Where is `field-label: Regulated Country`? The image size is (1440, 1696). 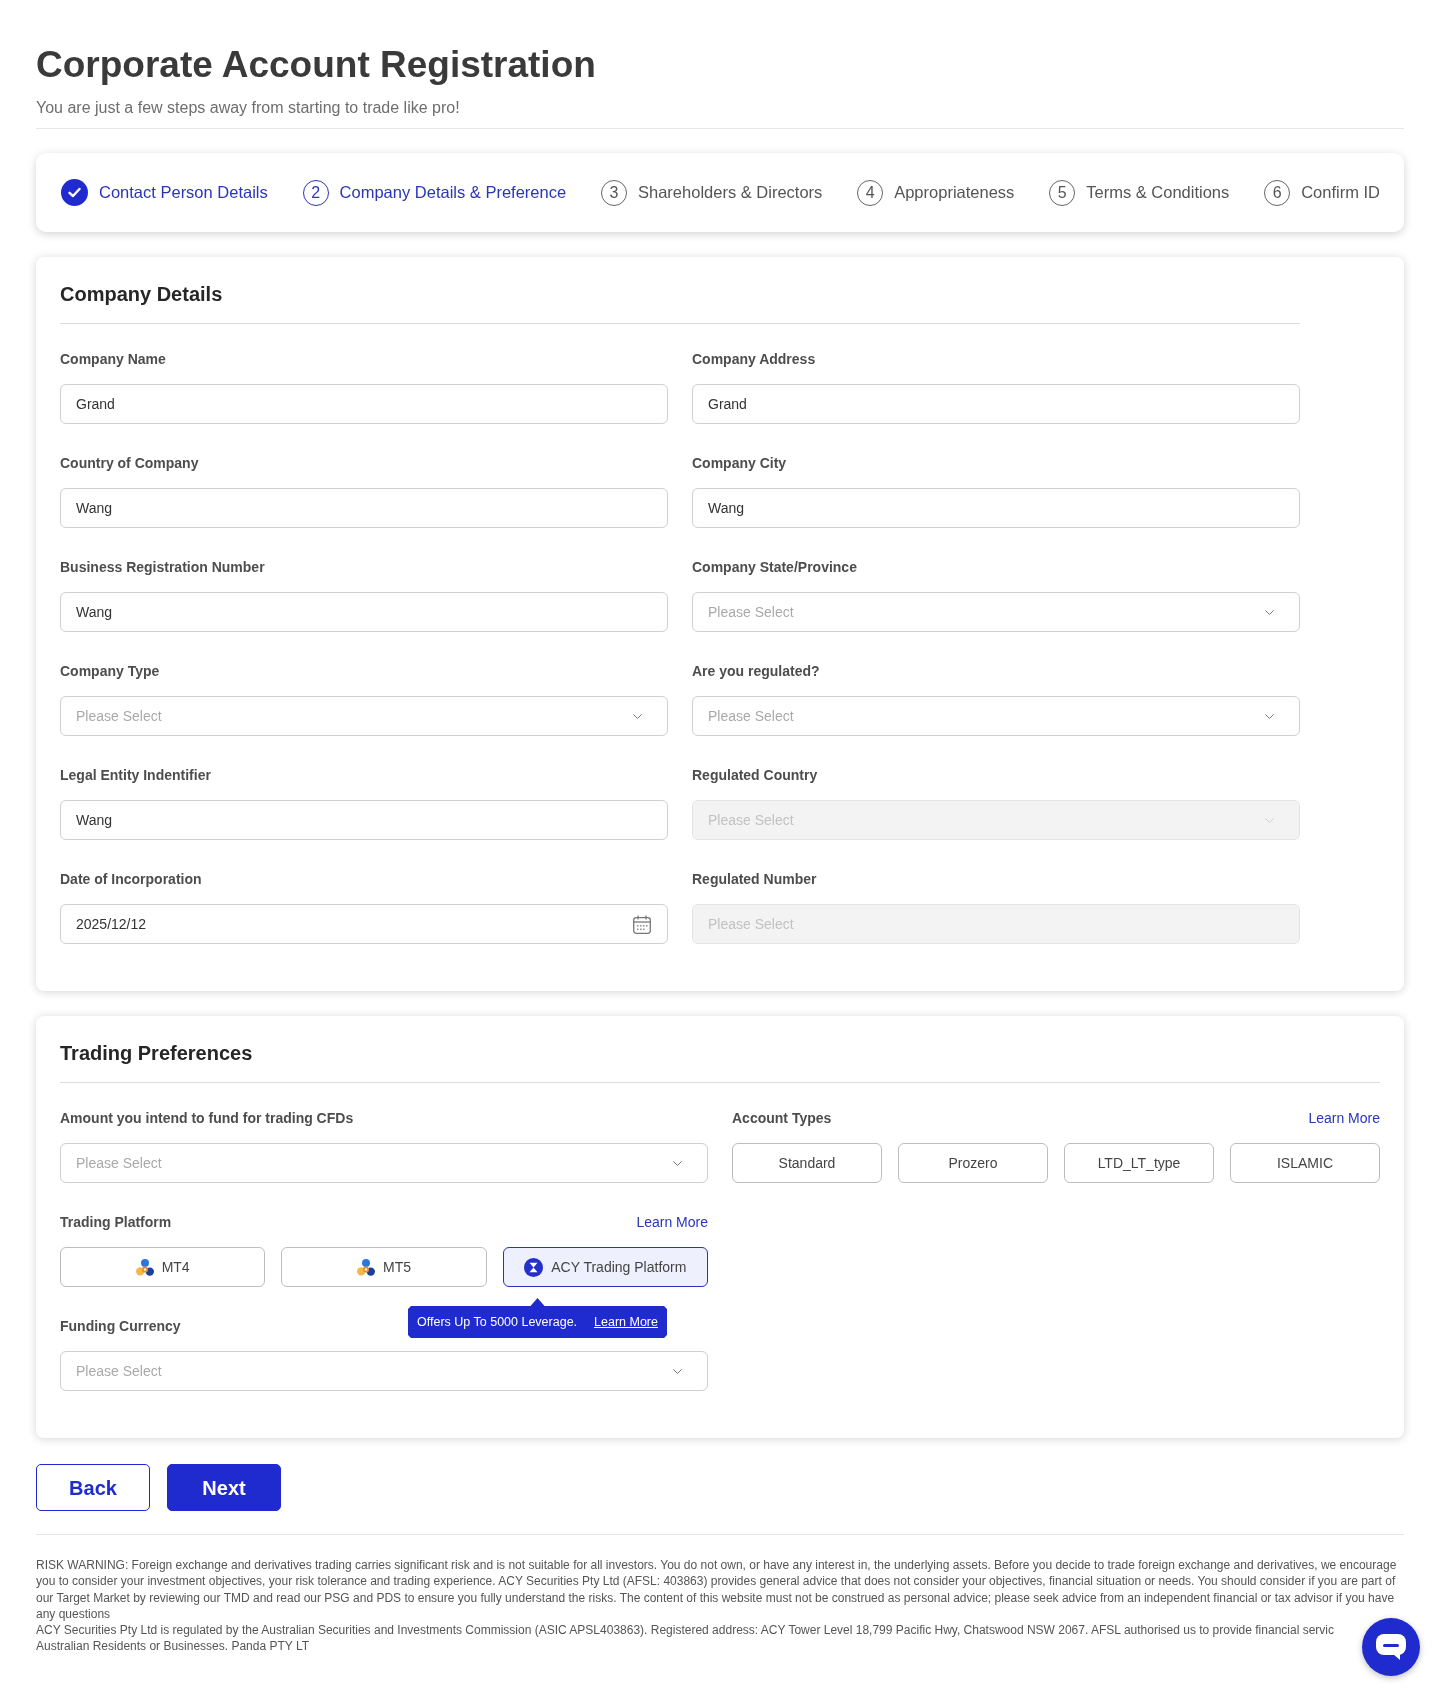
field-label: Regulated Country is located at coordinates (755, 775).